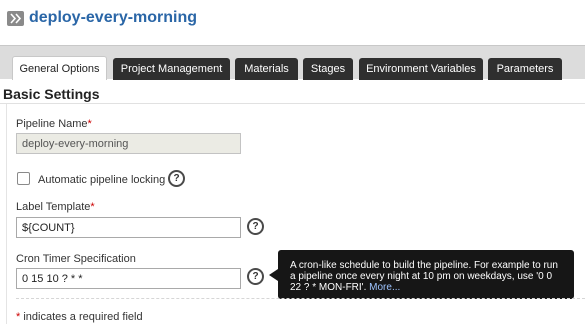 The height and width of the screenshot is (324, 585). I want to click on pipeline-name-label-text: Pipeline Name, so click(52, 124).